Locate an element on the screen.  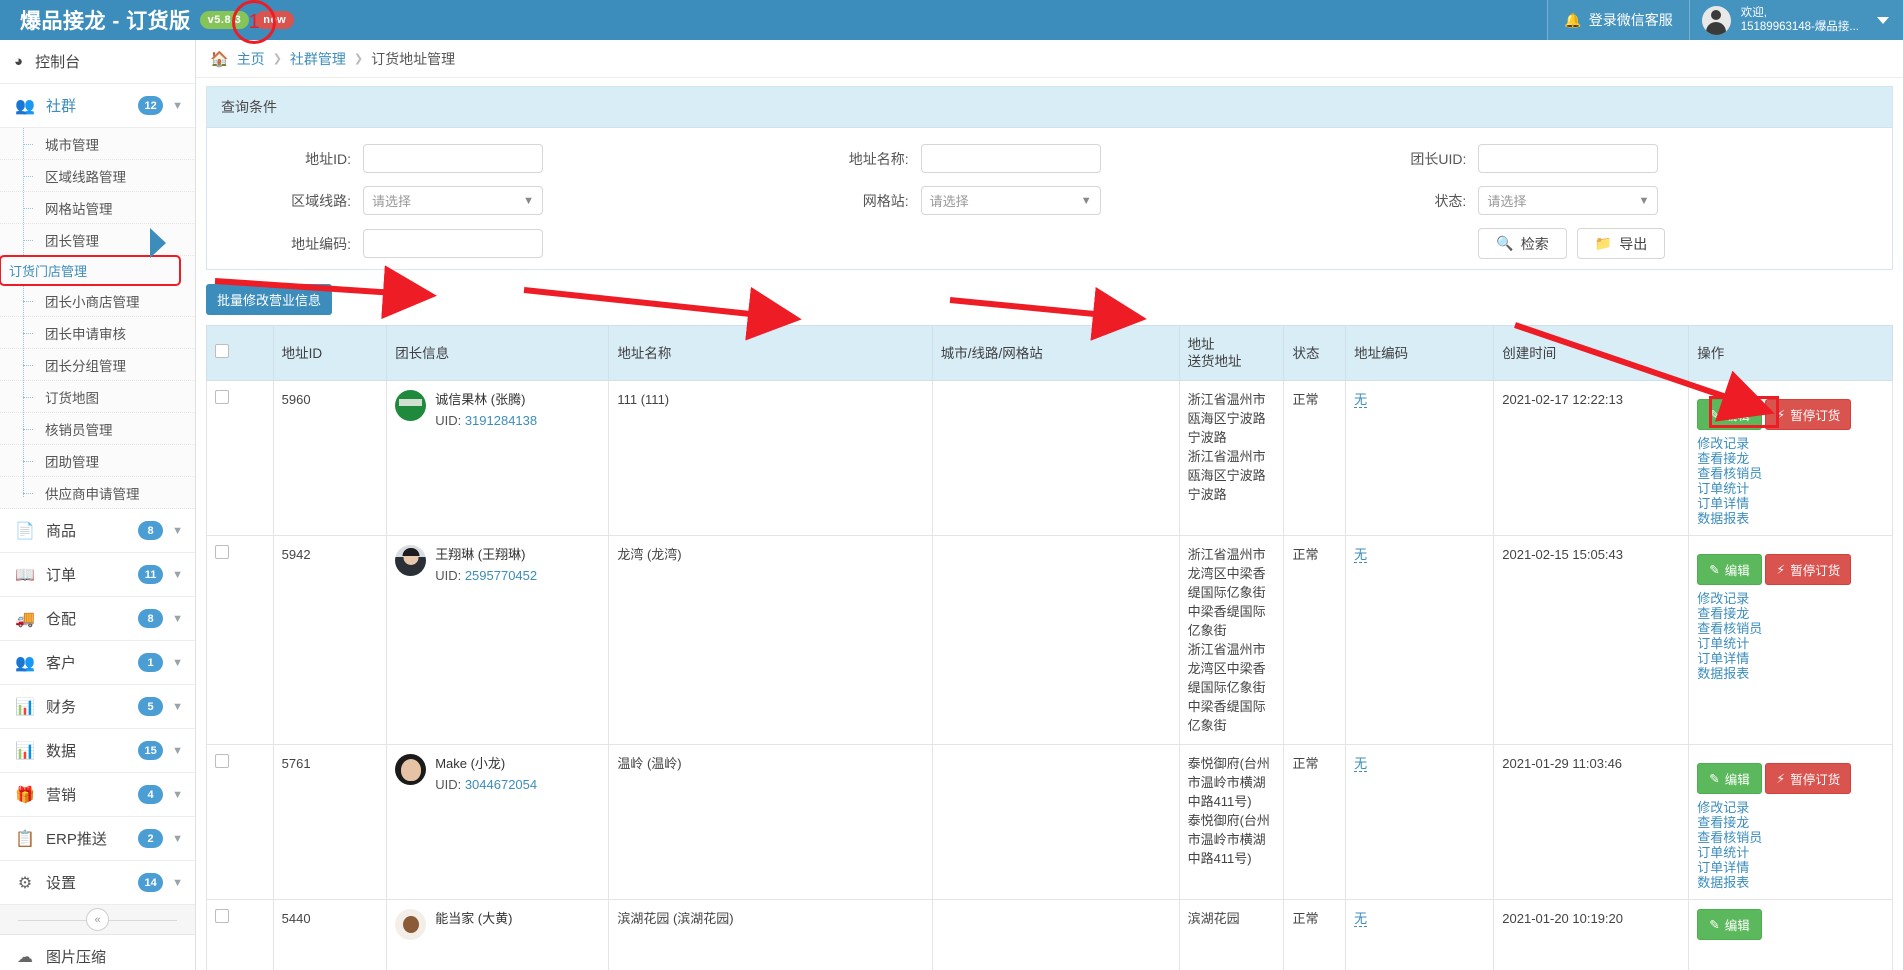
sidebar-group-marketing: 🎁 营销 4 ▼ is located at coordinates (97, 795).